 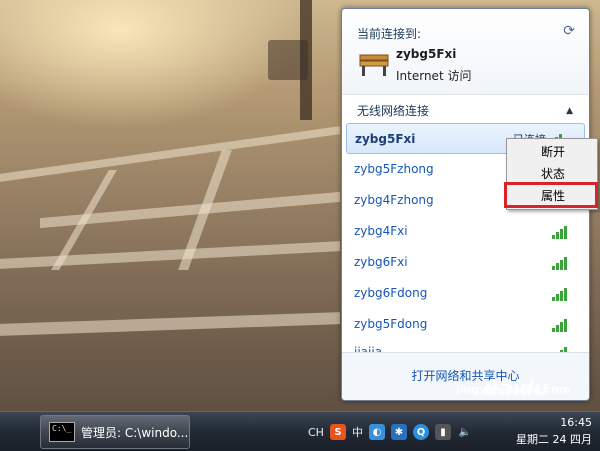 What do you see at coordinates (465, 324) in the screenshot?
I see `network-item: zybg5Fdong` at bounding box center [465, 324].